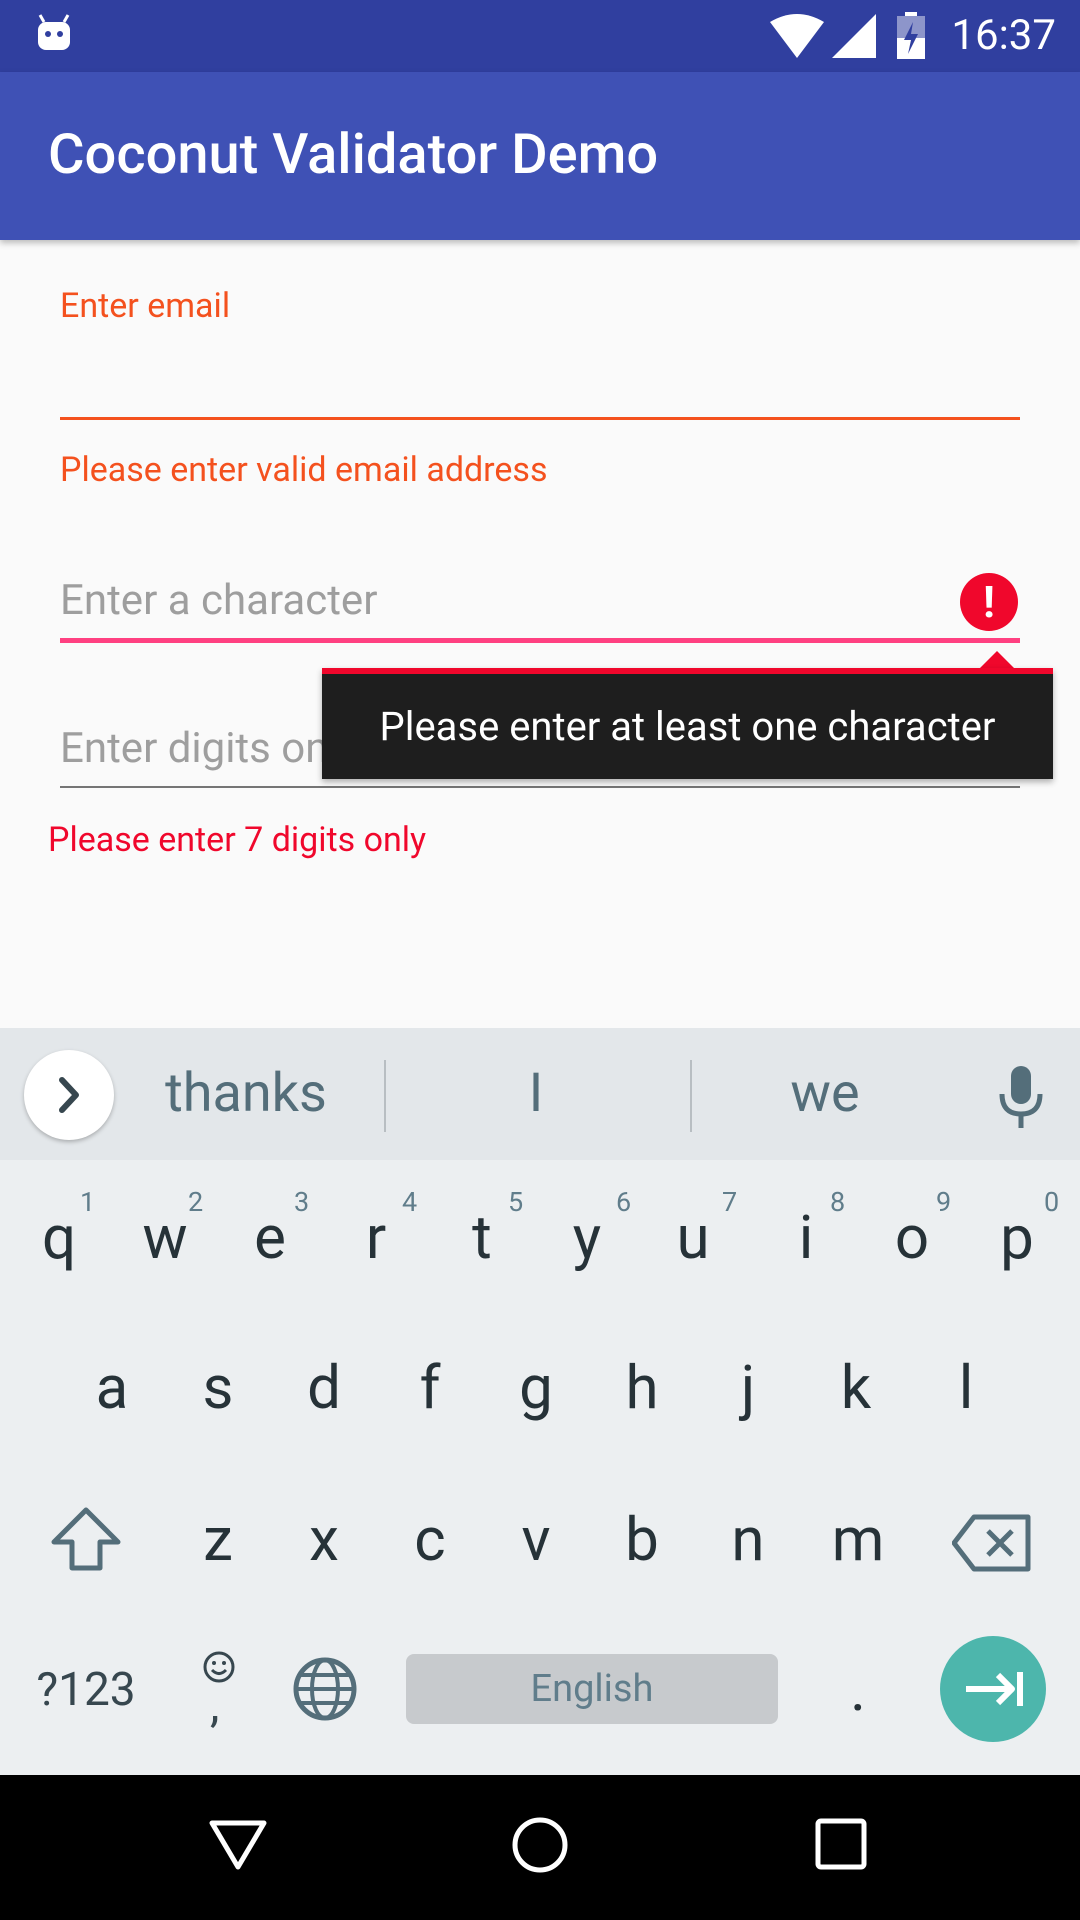 This screenshot has width=1080, height=1920. What do you see at coordinates (218, 1388) in the screenshot?
I see `key-s: s` at bounding box center [218, 1388].